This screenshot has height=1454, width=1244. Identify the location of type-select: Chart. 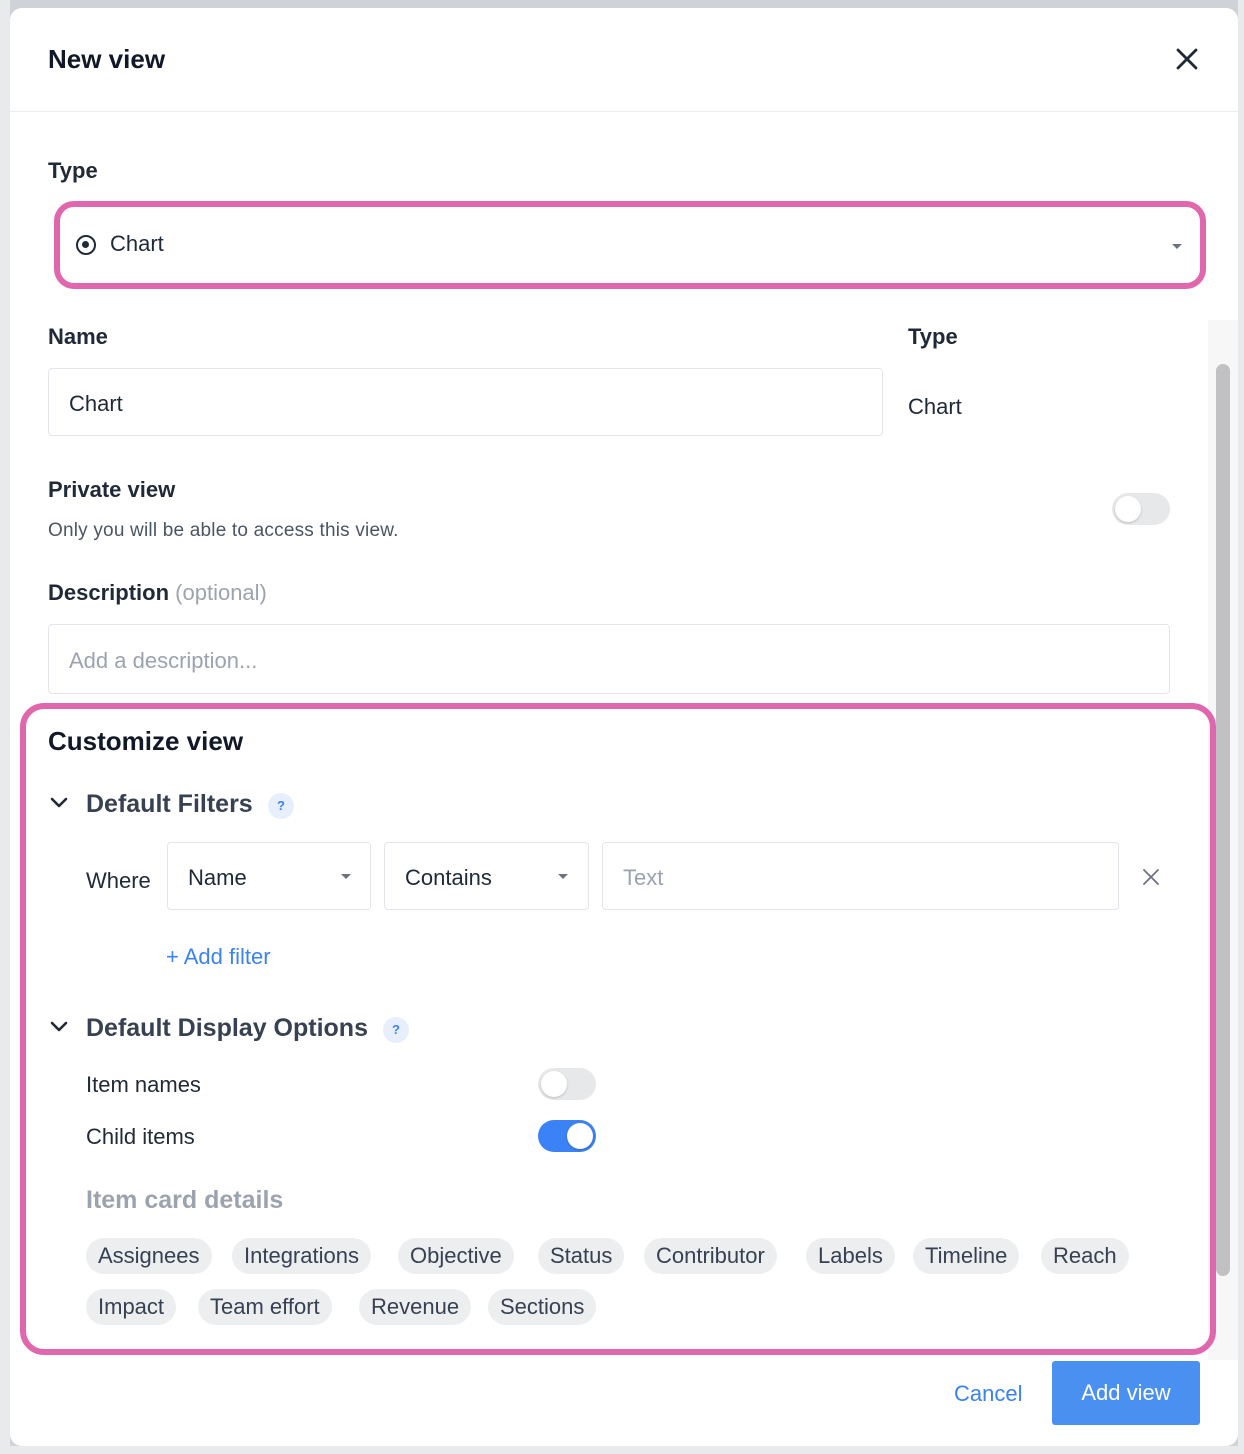
(630, 245).